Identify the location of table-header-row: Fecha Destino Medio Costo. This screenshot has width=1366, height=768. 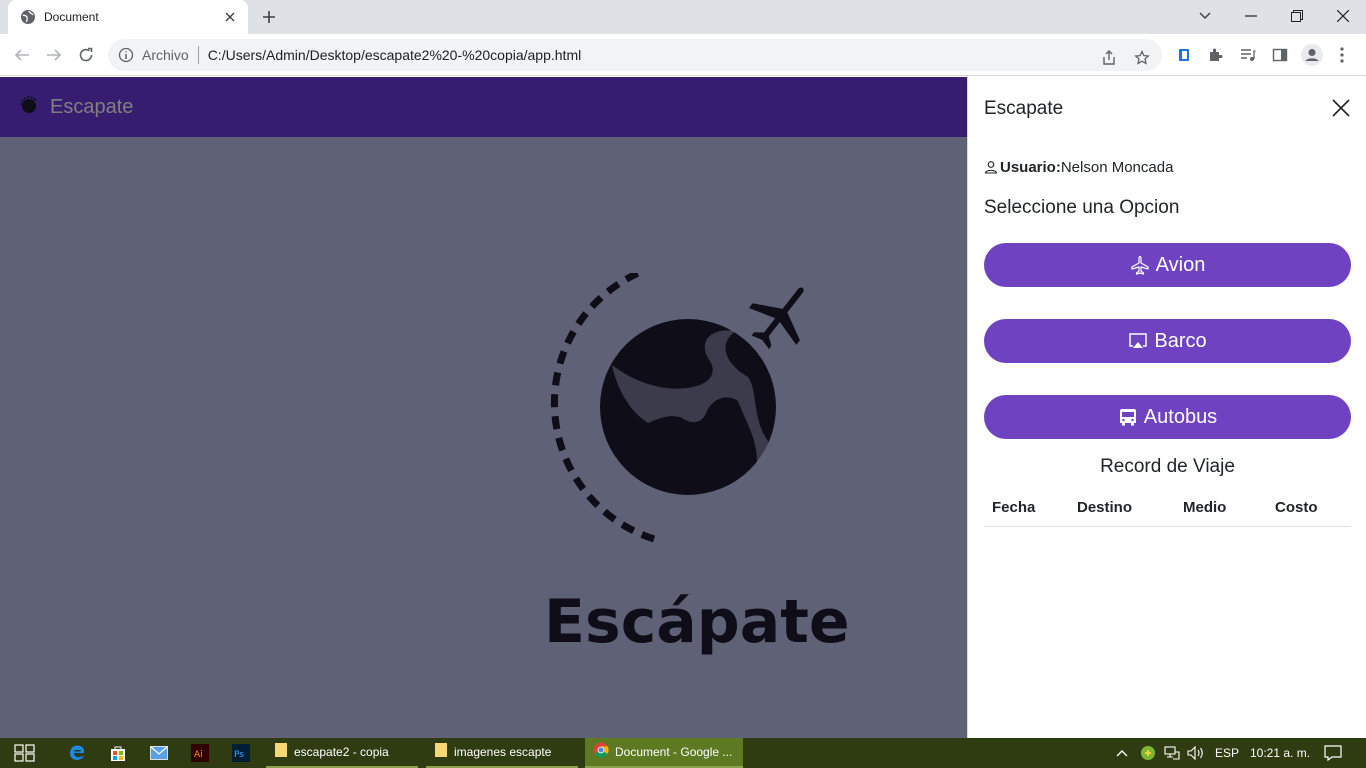
(1167, 511).